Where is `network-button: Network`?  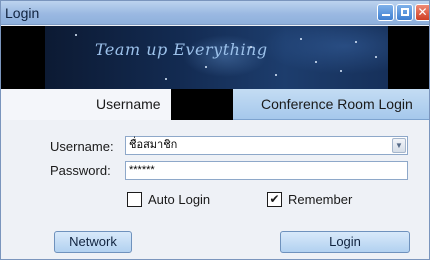 network-button: Network is located at coordinates (93, 242).